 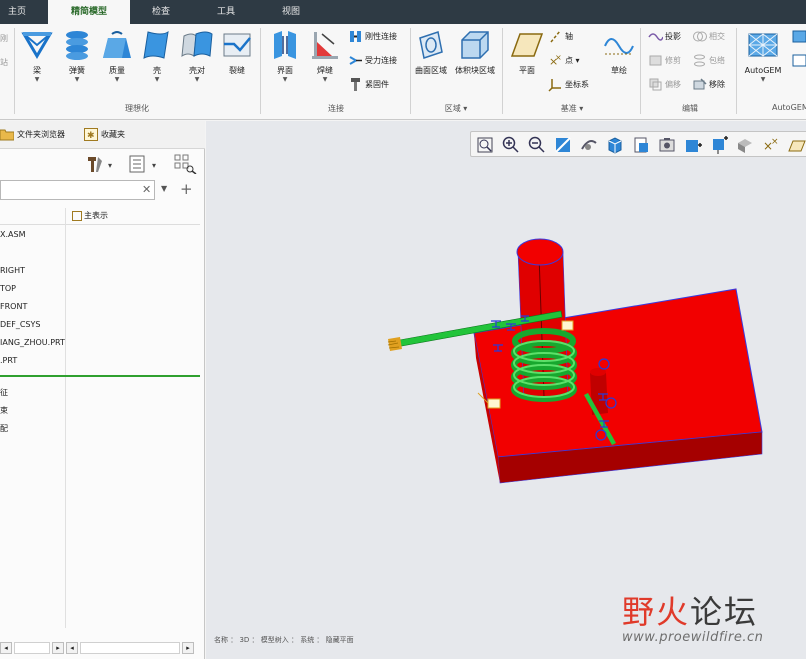 I want to click on view-manager-icon, so click(x=667, y=145).